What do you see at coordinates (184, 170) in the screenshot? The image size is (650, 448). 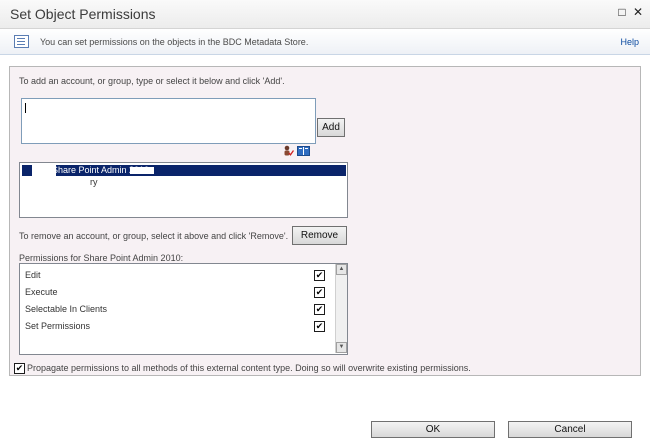 I see `list-item: Share Point Admin 2010` at bounding box center [184, 170].